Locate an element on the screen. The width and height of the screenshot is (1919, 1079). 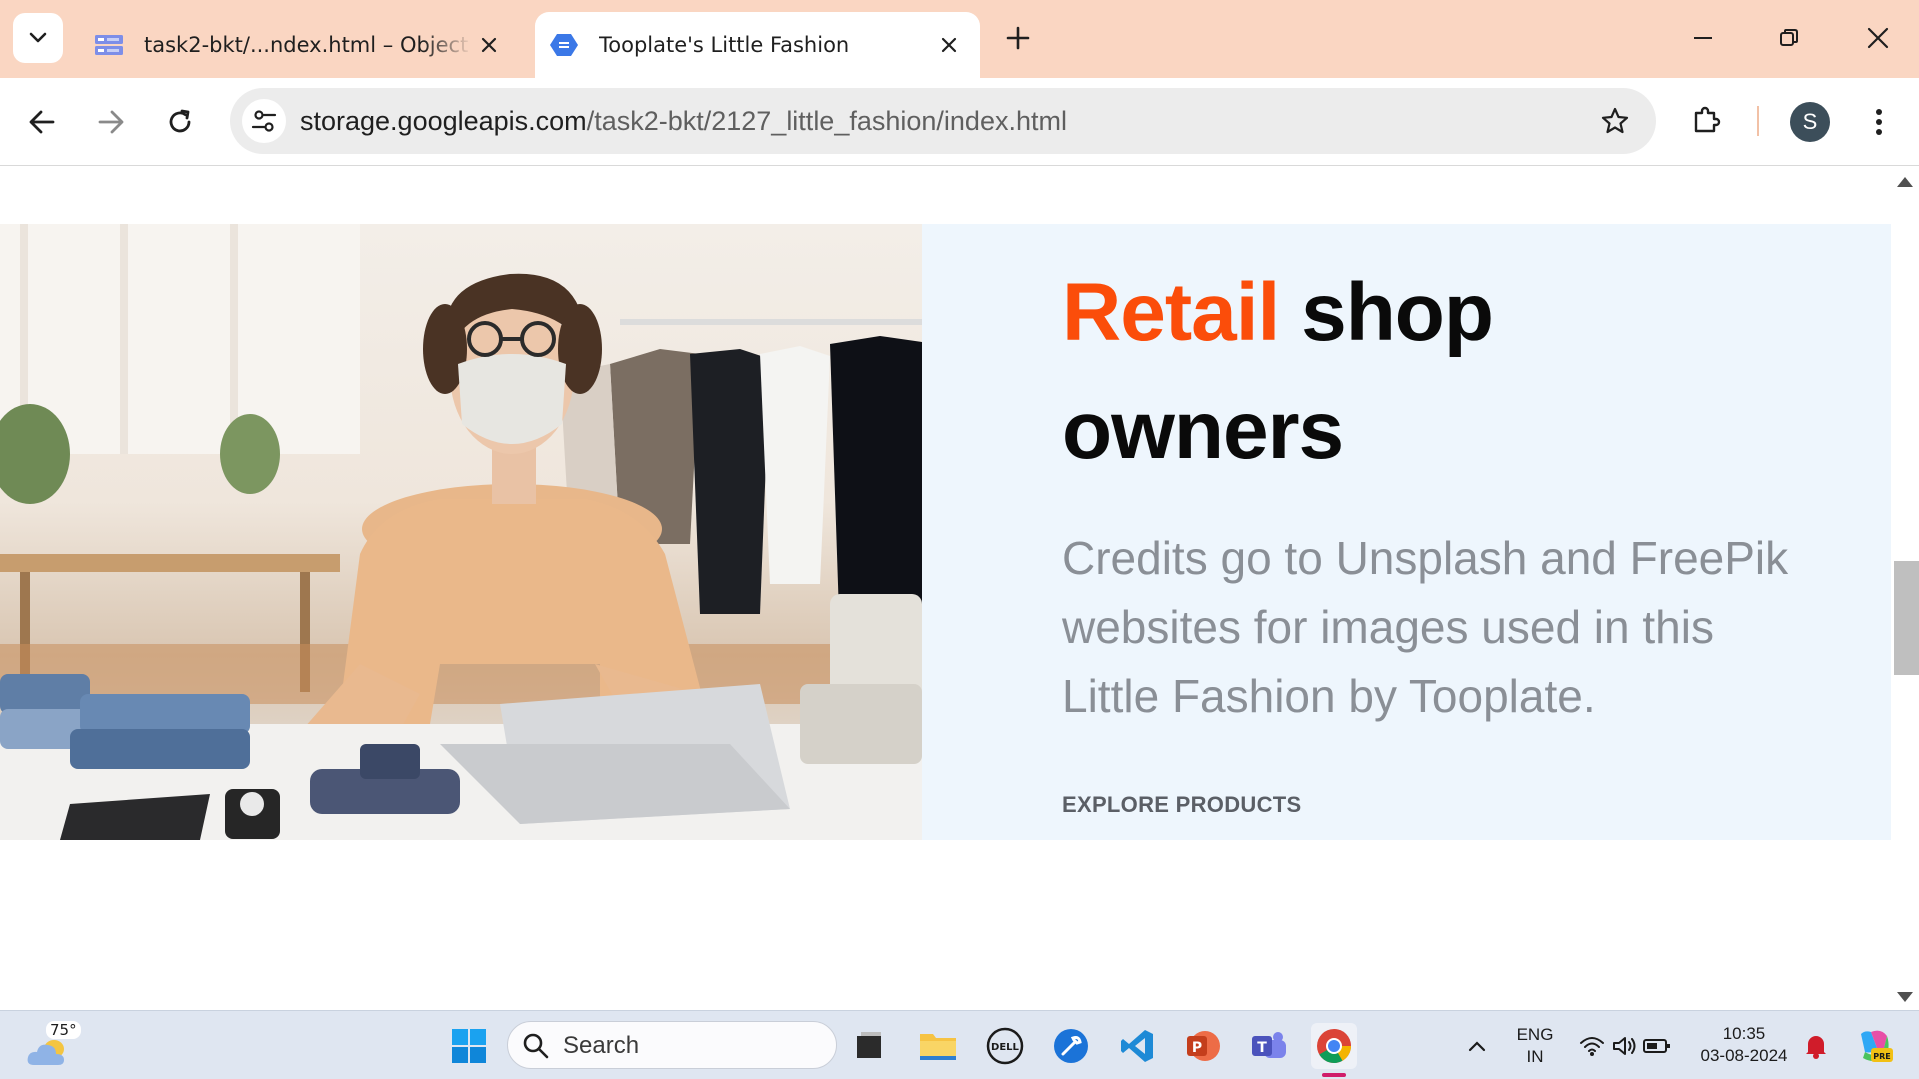
volume-icon is located at coordinates (1624, 1046).